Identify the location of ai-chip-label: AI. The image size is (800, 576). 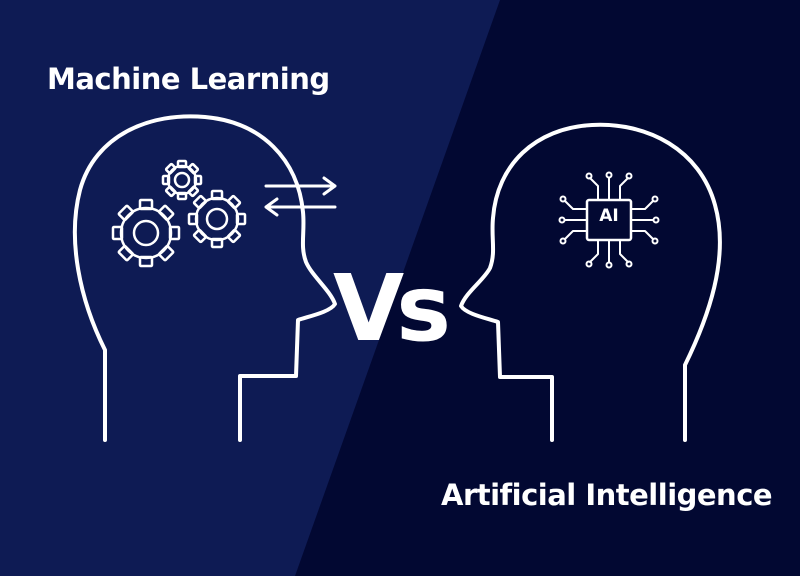
(609, 216).